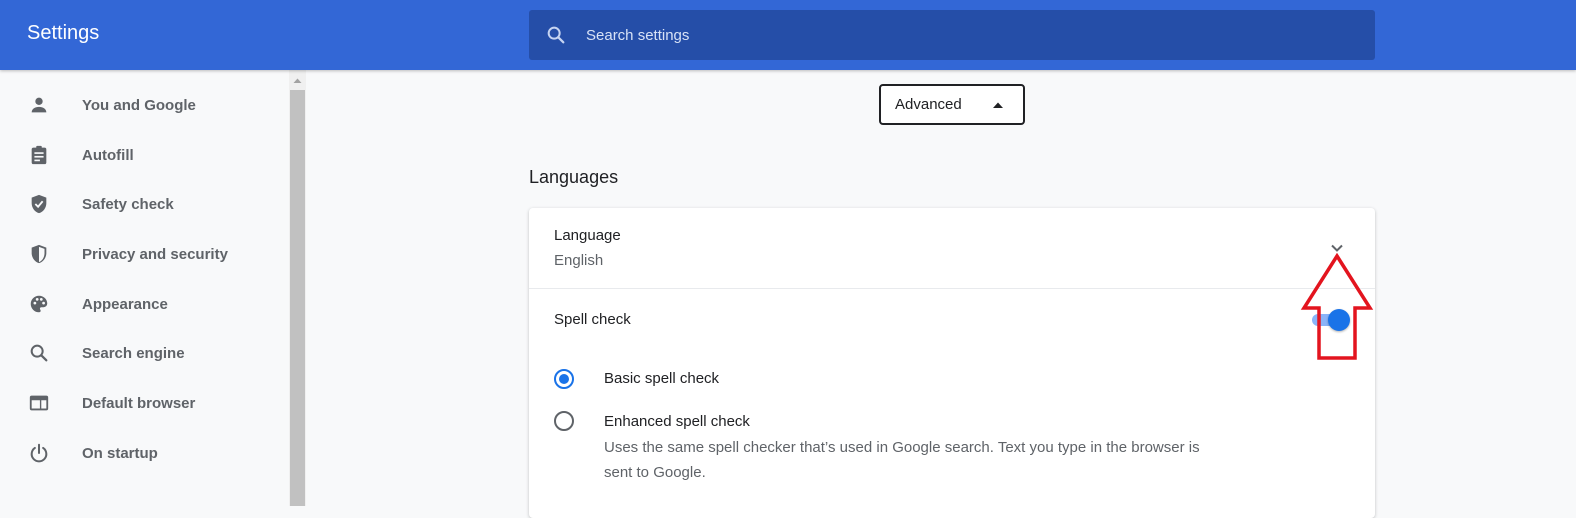 This screenshot has height=518, width=1576. I want to click on sidebar-item-safety-check: Safety check, so click(144, 204).